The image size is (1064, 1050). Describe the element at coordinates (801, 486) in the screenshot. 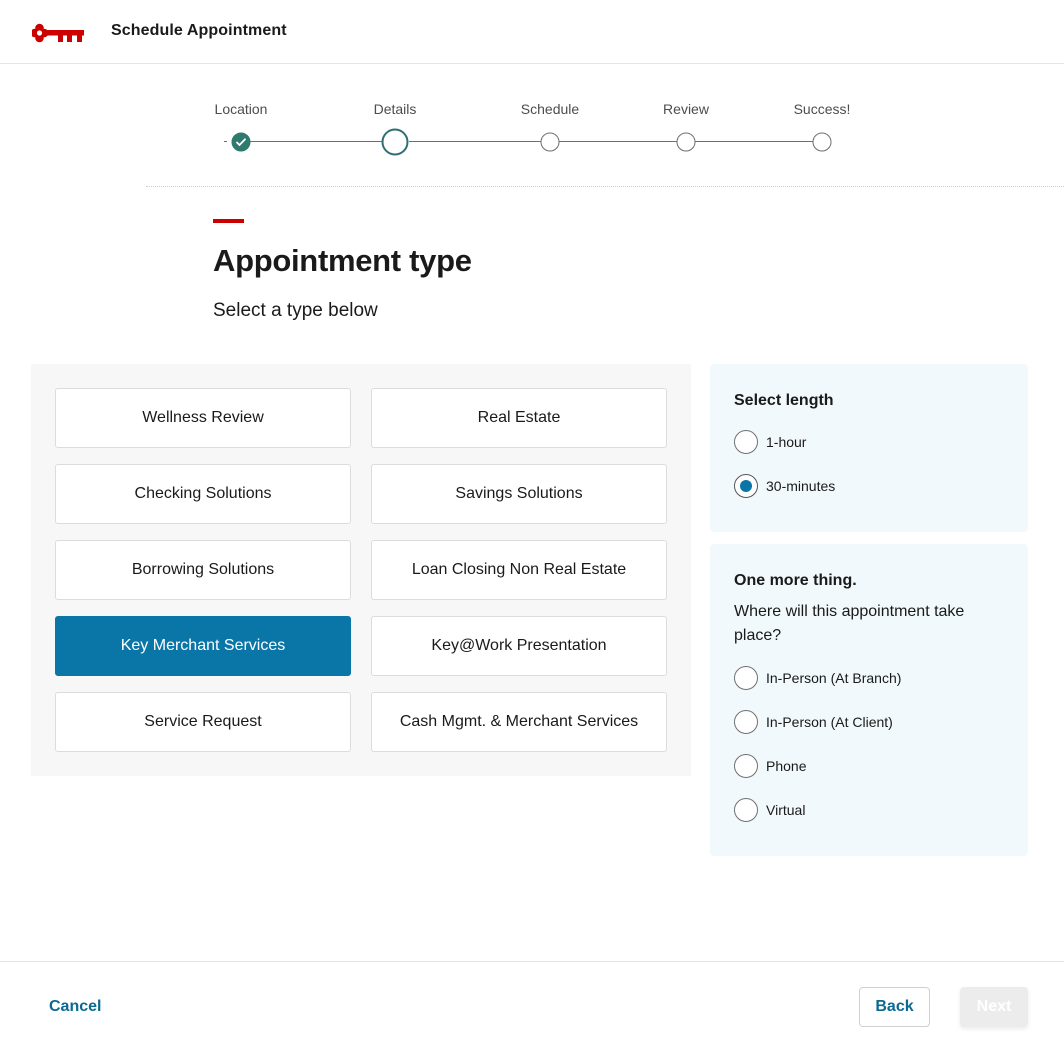

I see `radio-label: 30-minutes` at that location.